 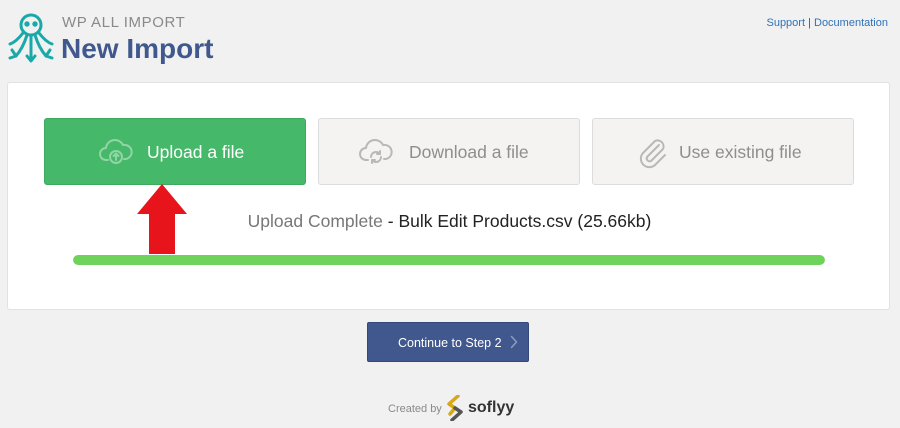 I want to click on use-existing-file-button: Use existing file, so click(x=723, y=151).